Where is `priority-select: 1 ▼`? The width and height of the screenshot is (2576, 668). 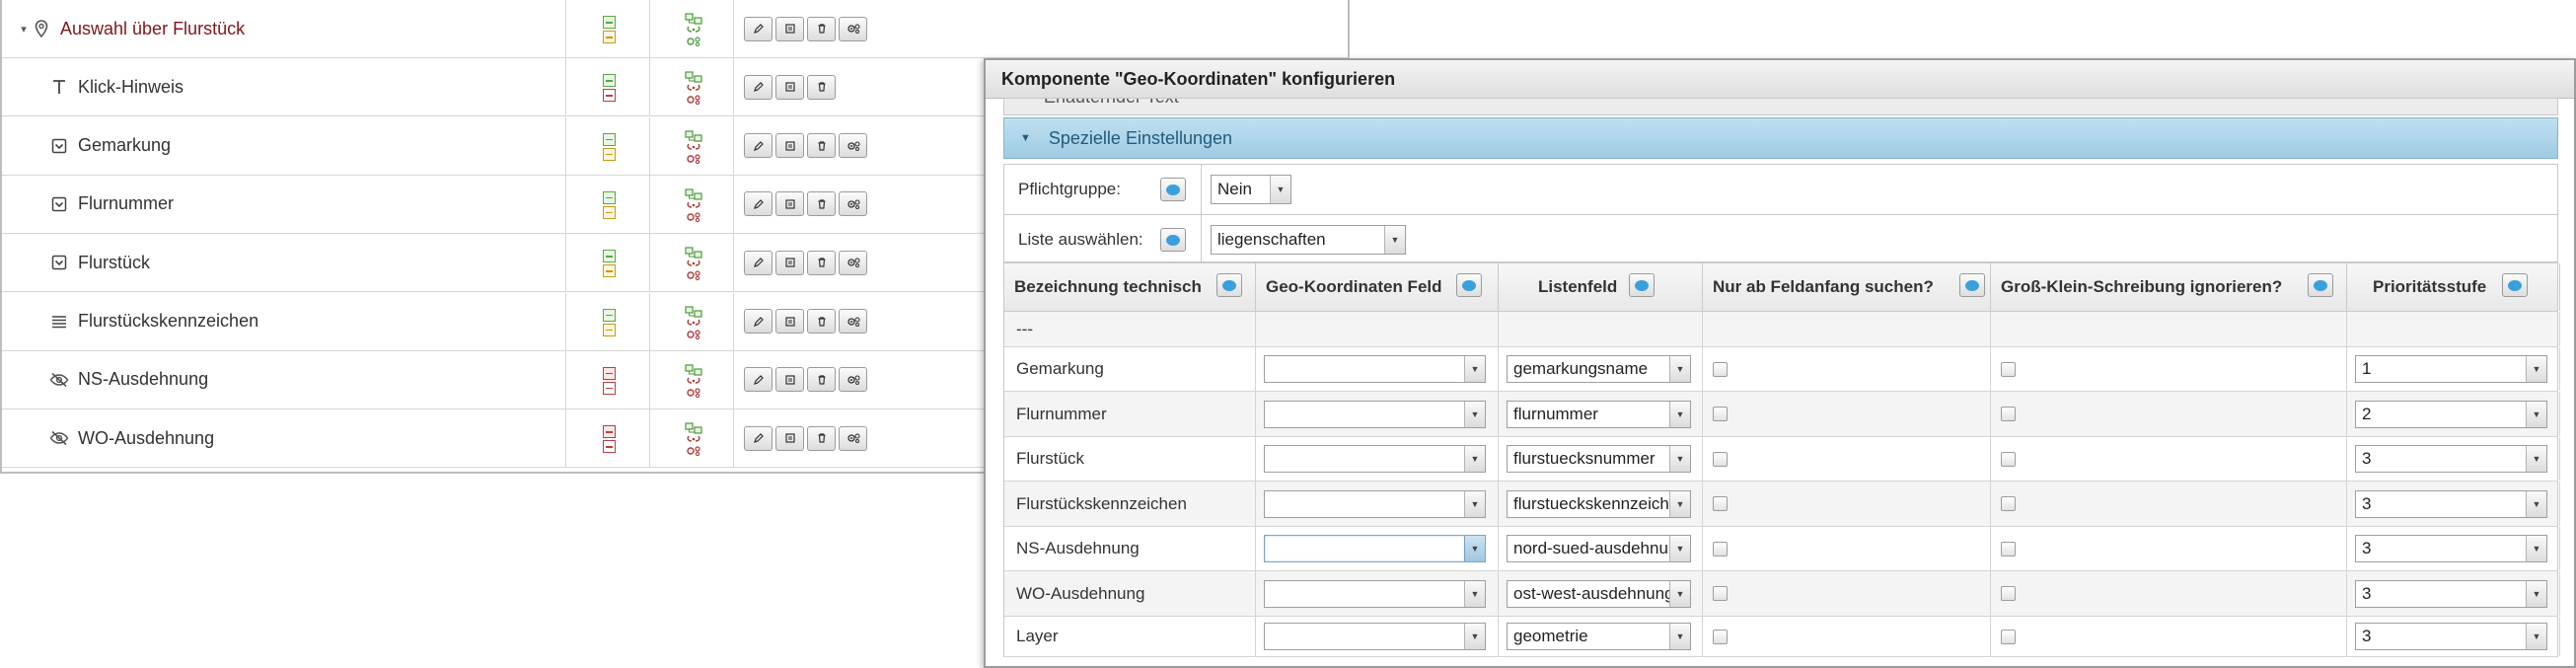 priority-select: 1 ▼ is located at coordinates (2451, 369).